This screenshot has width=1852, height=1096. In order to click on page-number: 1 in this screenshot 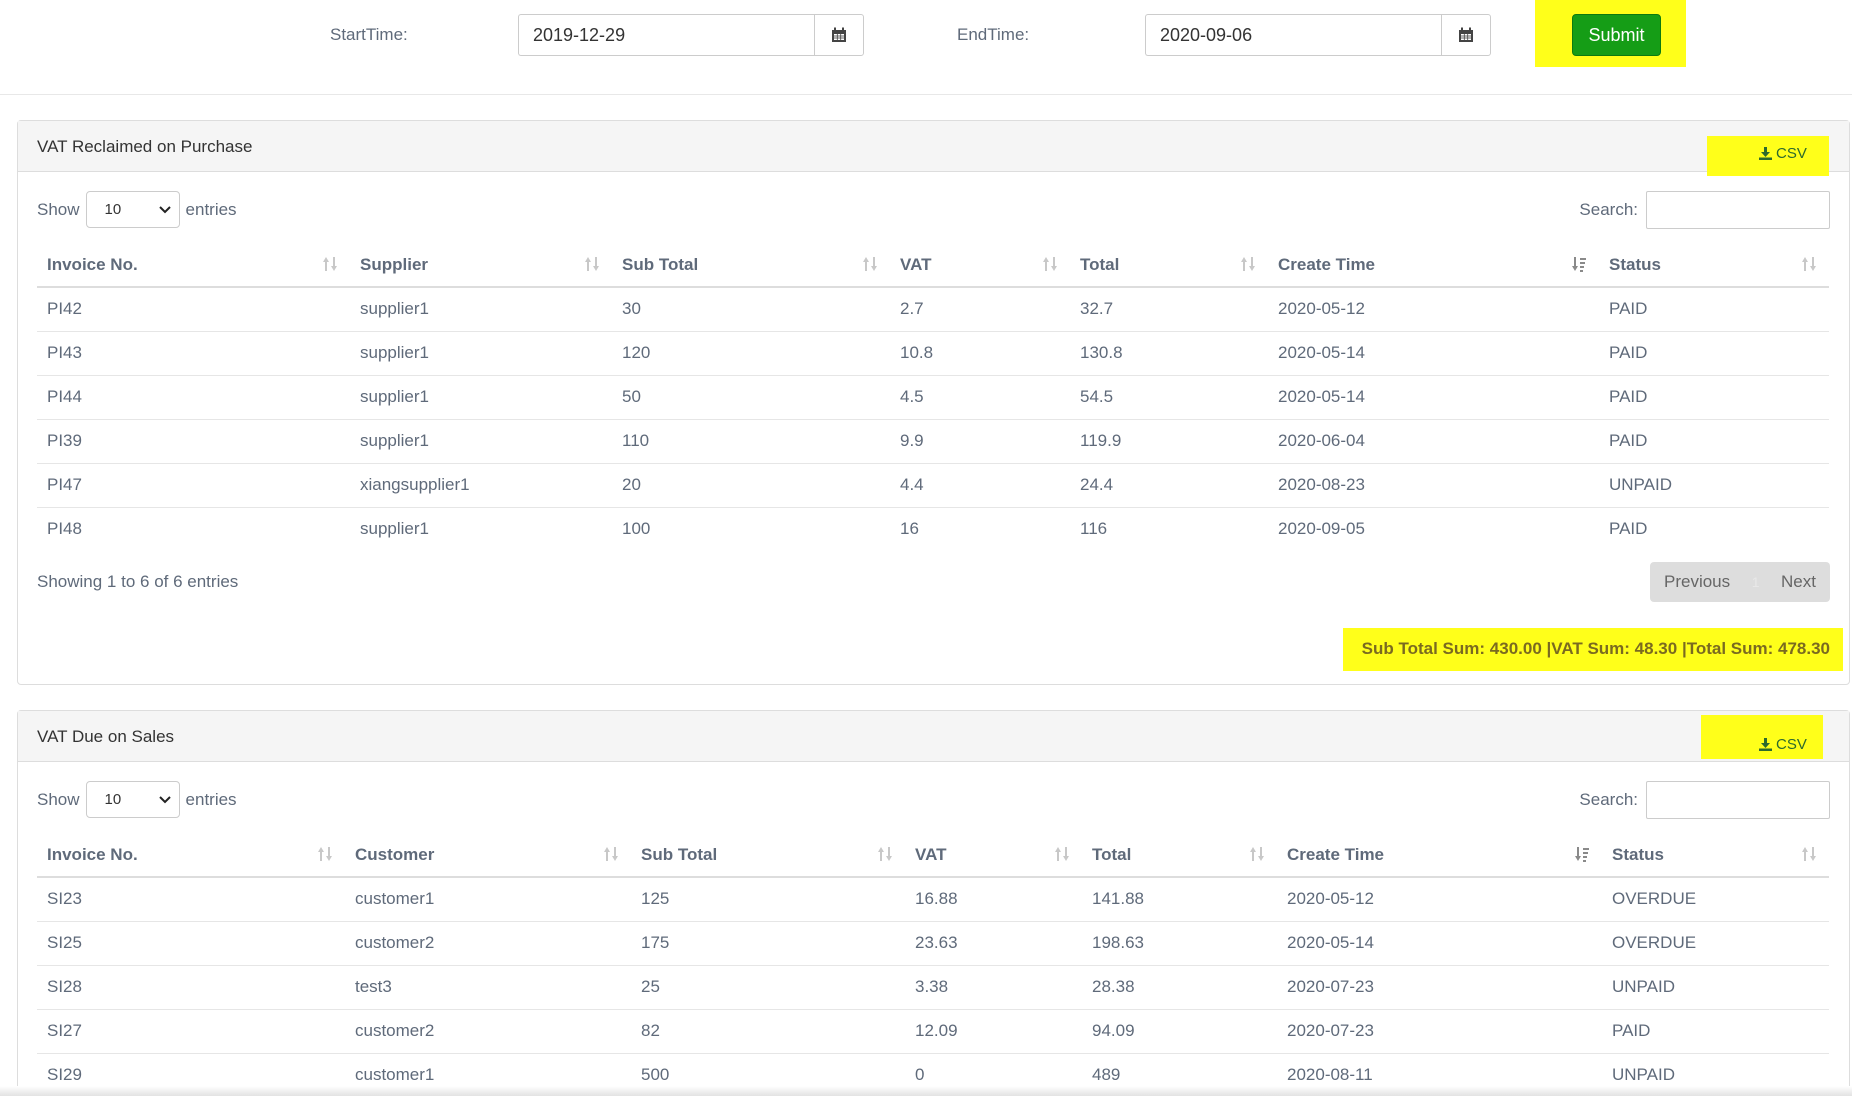, I will do `click(1756, 582)`.